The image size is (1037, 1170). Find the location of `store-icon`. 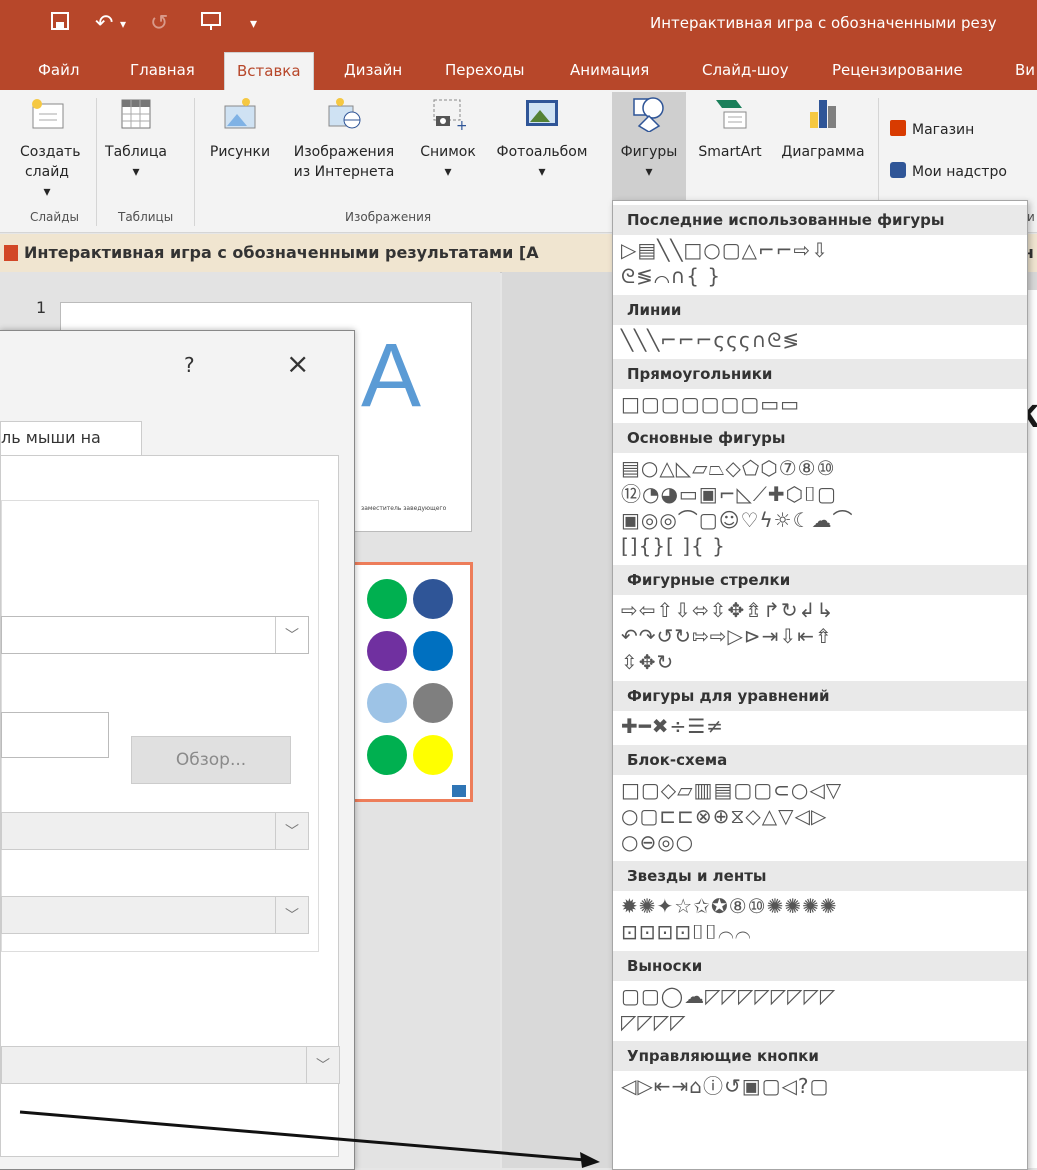

store-icon is located at coordinates (898, 128).